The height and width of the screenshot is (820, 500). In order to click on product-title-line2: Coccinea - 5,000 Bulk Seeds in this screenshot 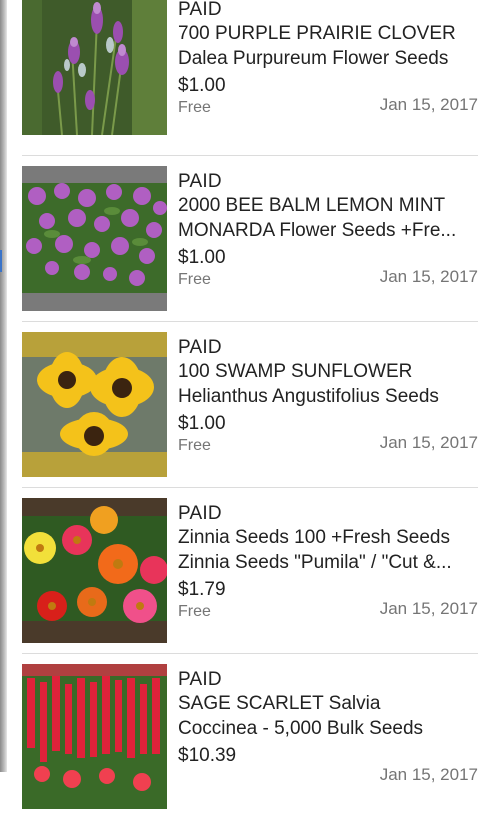, I will do `click(301, 728)`.